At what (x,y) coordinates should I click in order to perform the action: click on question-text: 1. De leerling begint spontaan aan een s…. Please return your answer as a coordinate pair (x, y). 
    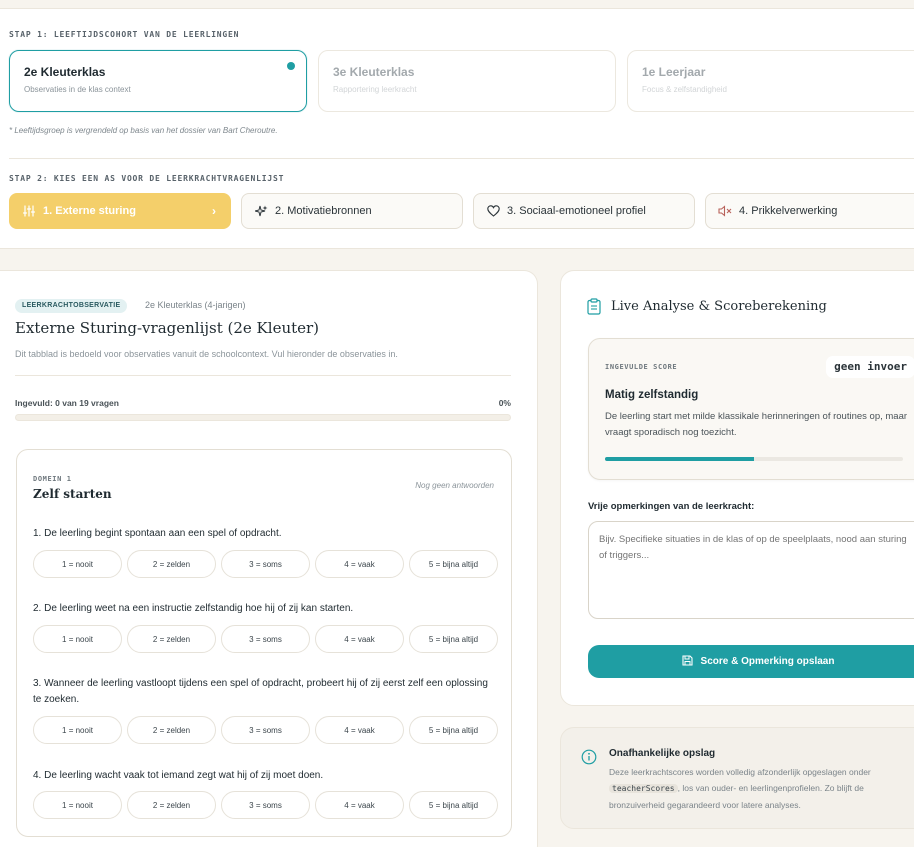
    Looking at the image, I should click on (157, 533).